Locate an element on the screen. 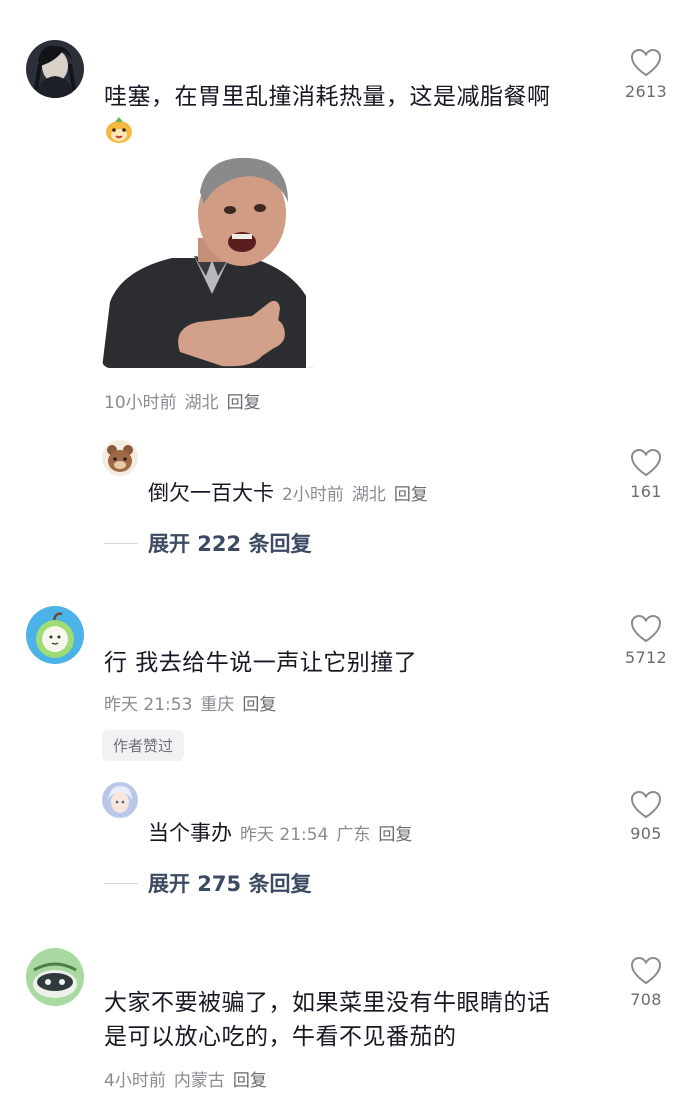 The height and width of the screenshot is (1104, 690). expand-replies-button: 展开 222 条回复 is located at coordinates (207, 543).